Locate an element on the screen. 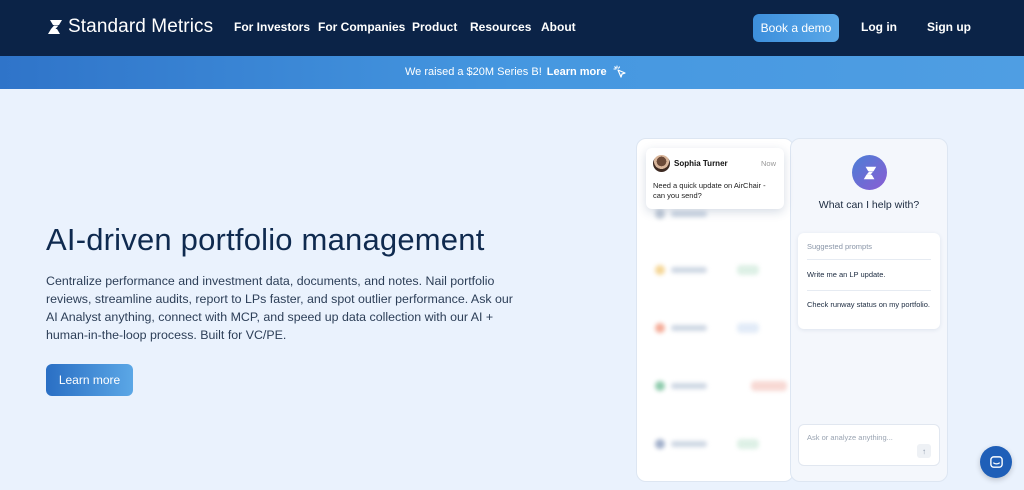 Image resolution: width=1024 pixels, height=490 pixels. learn-more-button: Learn more is located at coordinates (89, 380).